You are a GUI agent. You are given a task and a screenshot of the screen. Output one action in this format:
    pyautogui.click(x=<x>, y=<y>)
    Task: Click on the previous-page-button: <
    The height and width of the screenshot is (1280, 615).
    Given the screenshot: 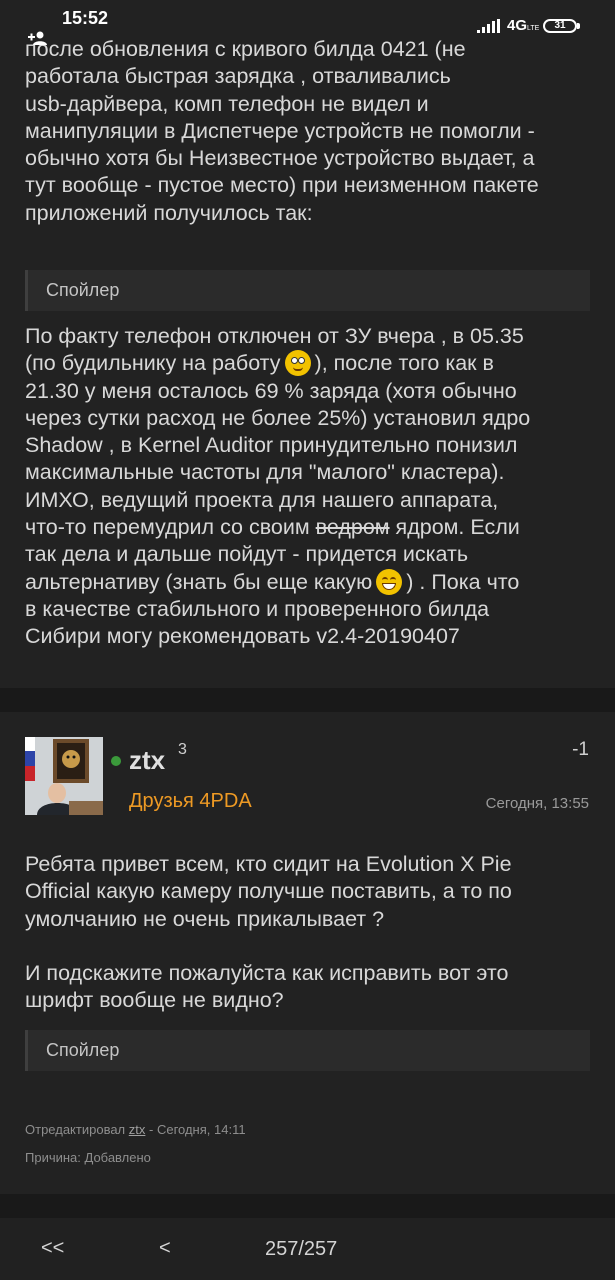 What is the action you would take?
    pyautogui.click(x=165, y=1248)
    